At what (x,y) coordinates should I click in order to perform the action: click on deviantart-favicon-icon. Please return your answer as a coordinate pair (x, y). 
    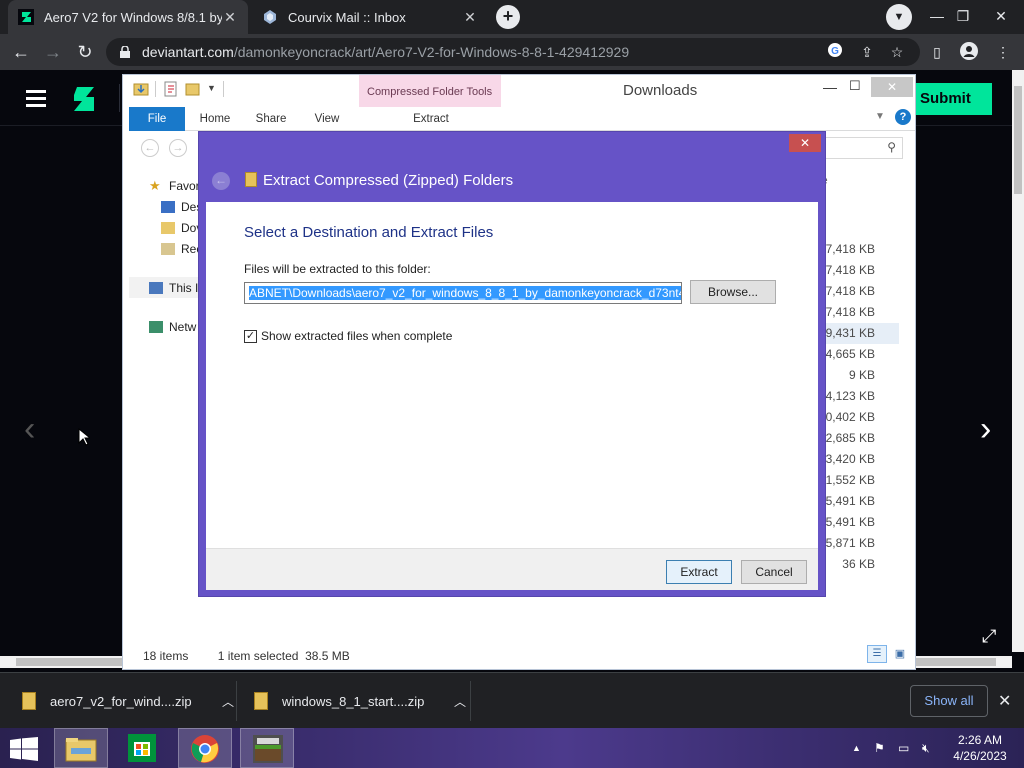
    Looking at the image, I should click on (26, 17).